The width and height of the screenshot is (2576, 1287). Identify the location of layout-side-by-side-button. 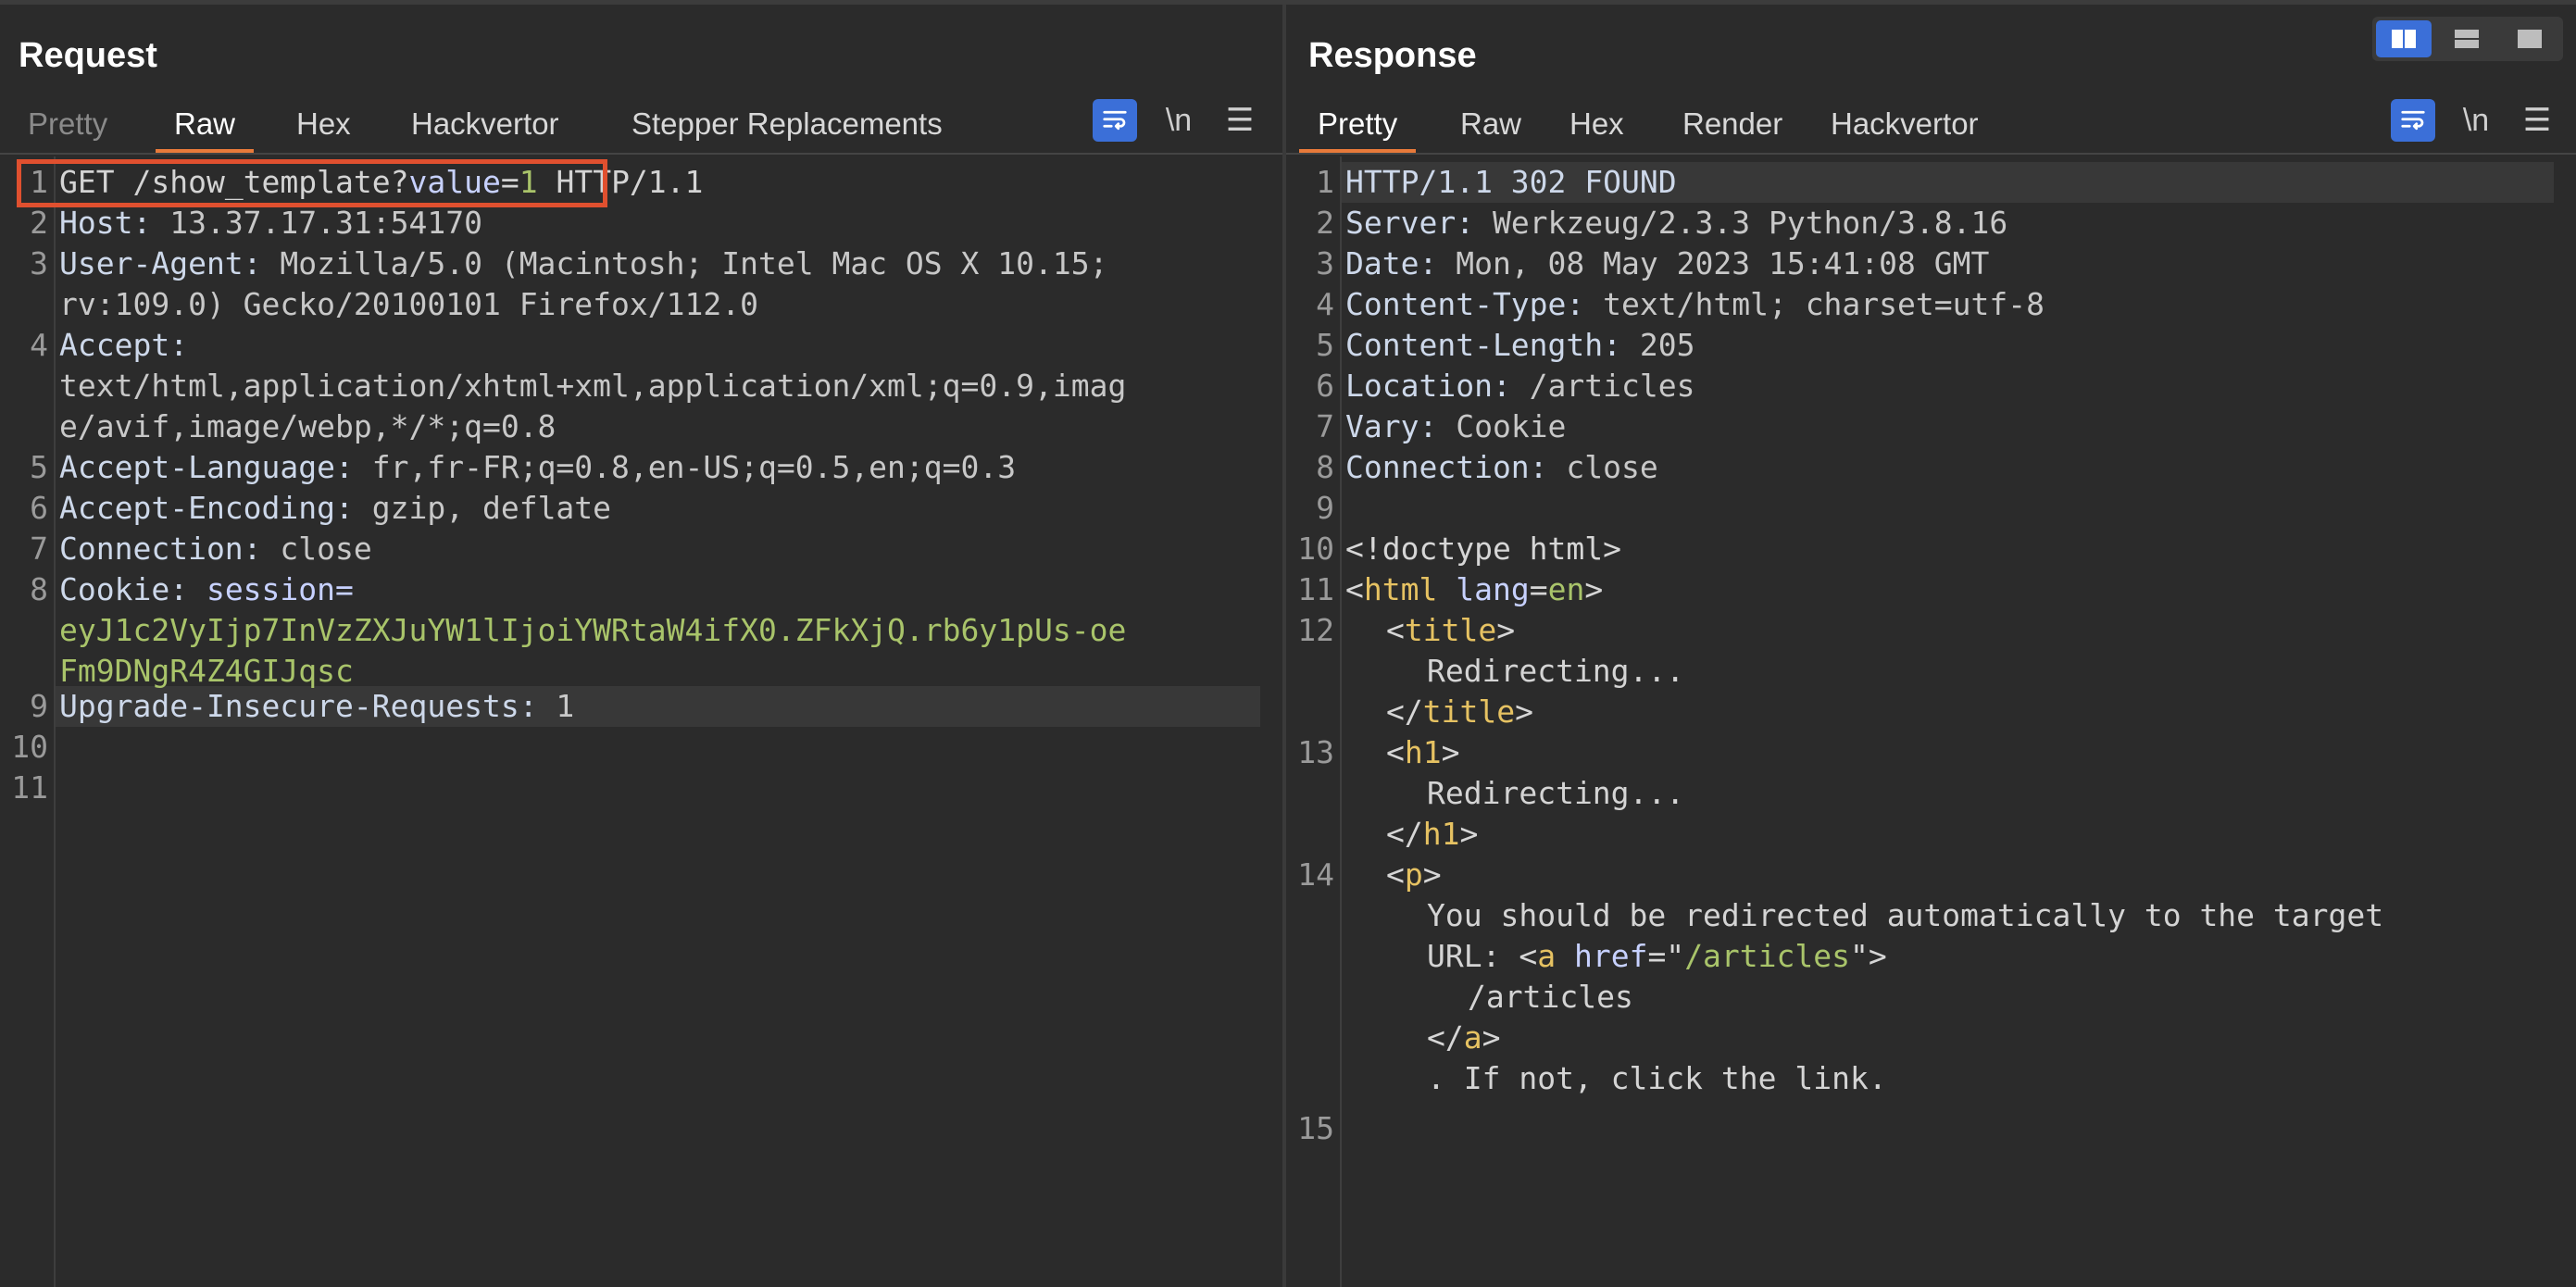
(2404, 38).